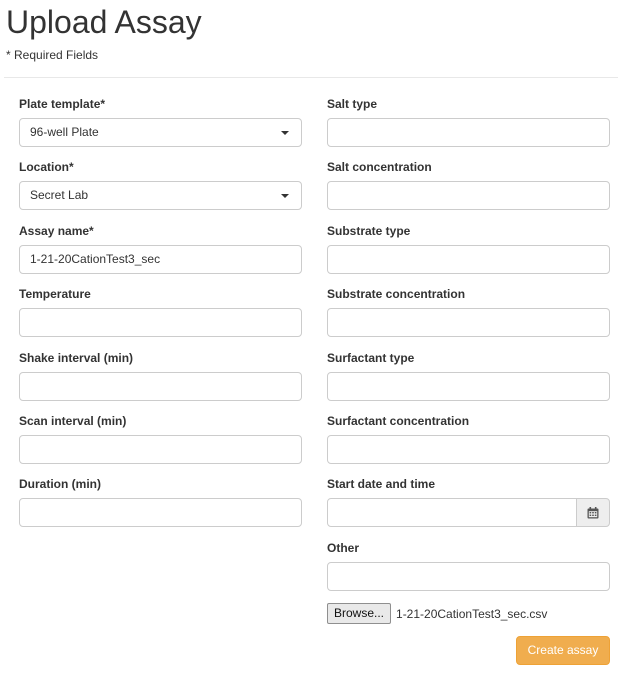 This screenshot has height=678, width=624. Describe the element at coordinates (160, 196) in the screenshot. I see `location-select: Secret Lab` at that location.